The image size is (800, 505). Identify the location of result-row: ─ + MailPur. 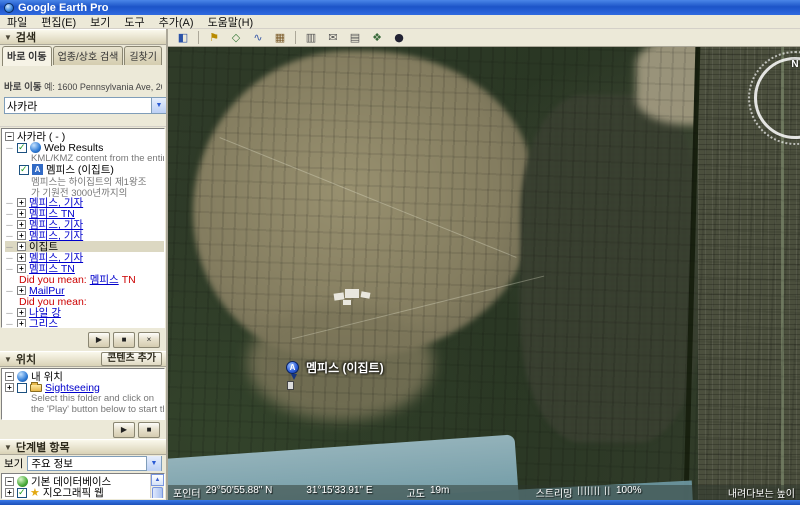
(84, 290).